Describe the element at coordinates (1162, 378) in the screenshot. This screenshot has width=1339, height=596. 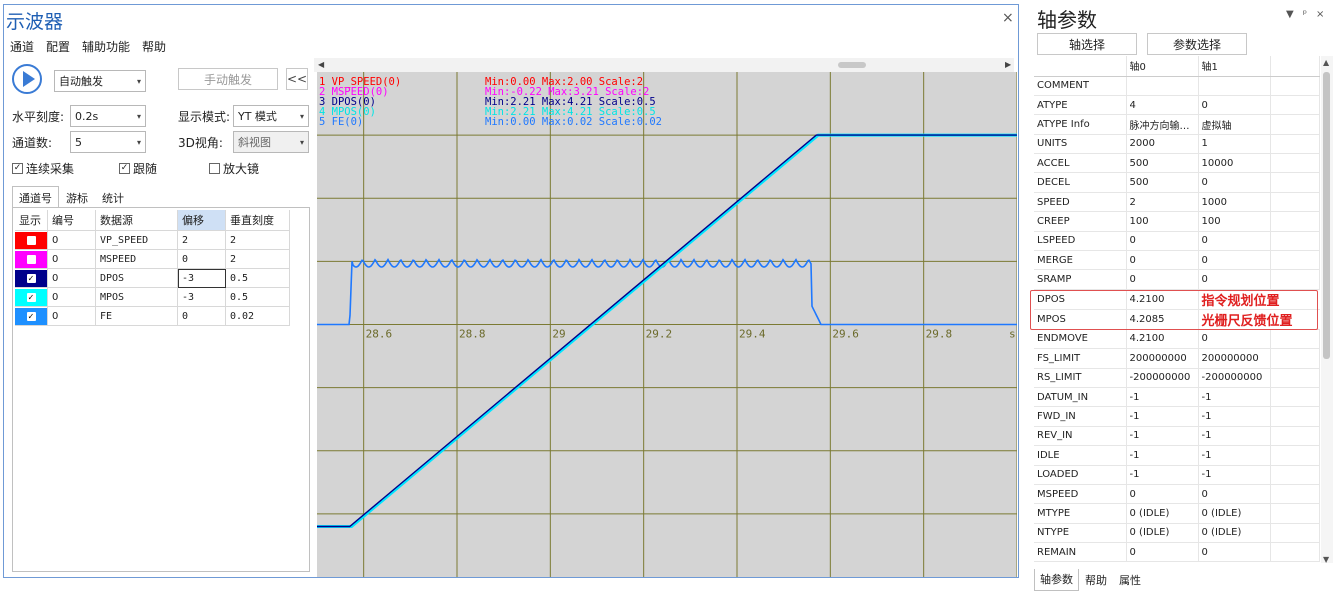
I see `param-axis0: -200000000` at that location.